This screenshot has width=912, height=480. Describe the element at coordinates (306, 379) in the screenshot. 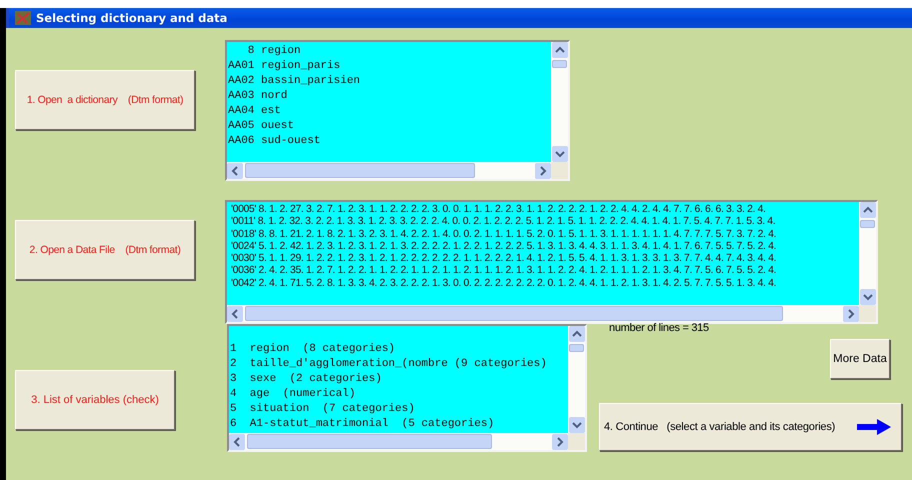

I see `variable-line: 3 sexe (2 categories)` at that location.